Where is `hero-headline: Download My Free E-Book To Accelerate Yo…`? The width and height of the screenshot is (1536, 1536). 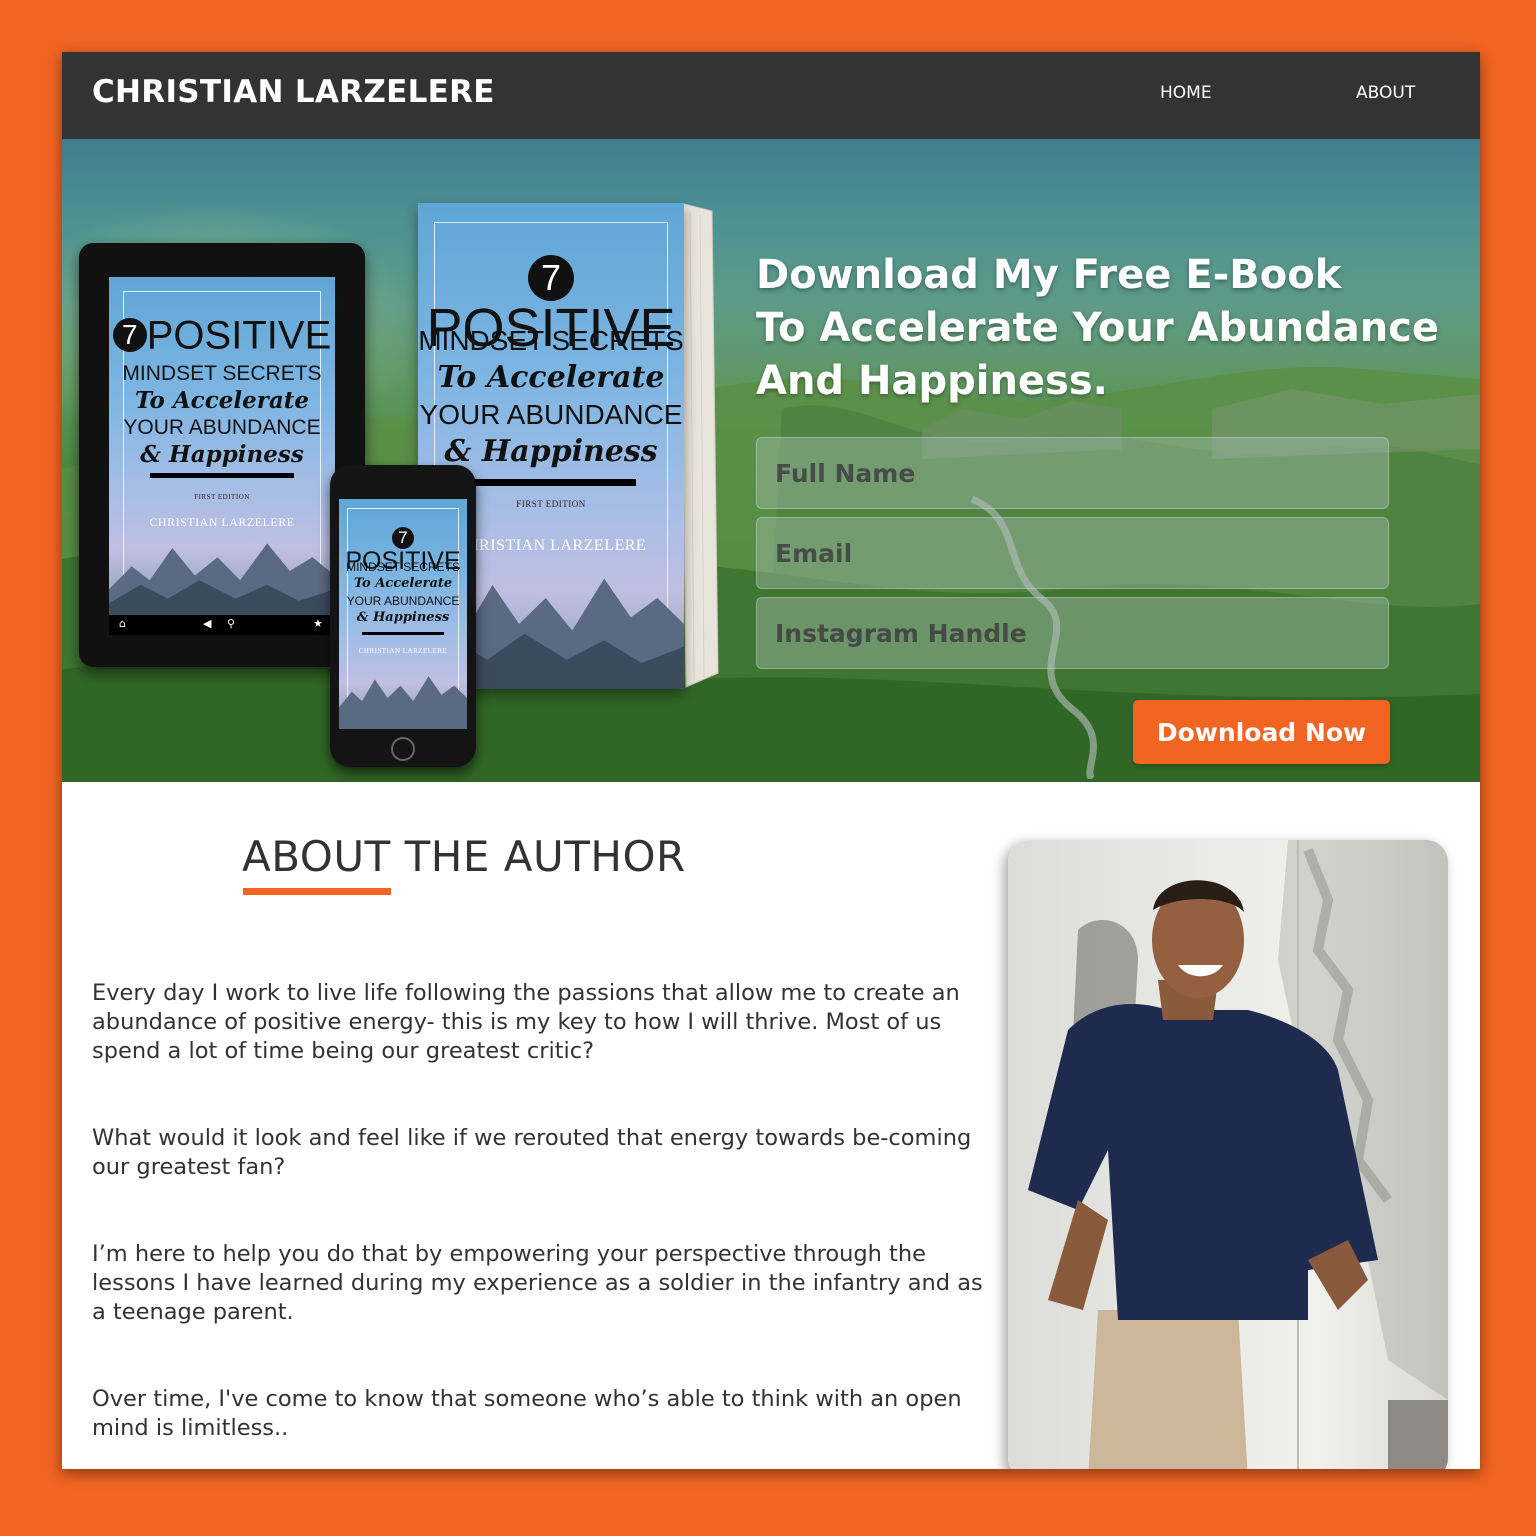 hero-headline: Download My Free E-Book To Accelerate Yo… is located at coordinates (1098, 328).